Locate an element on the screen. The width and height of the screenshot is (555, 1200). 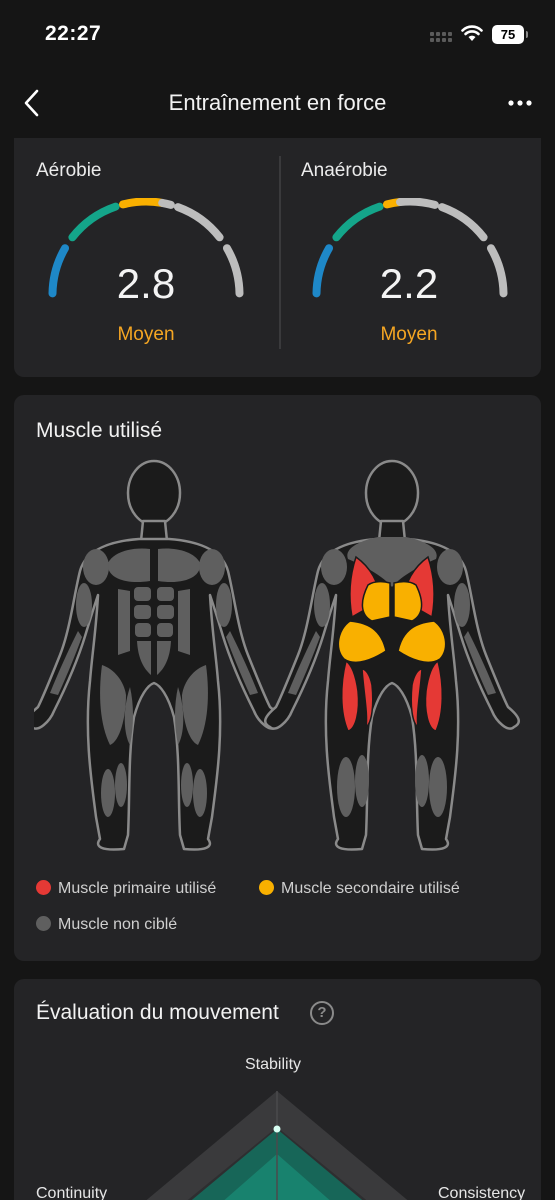
radar-stability-point is located at coordinates (277, 1129).